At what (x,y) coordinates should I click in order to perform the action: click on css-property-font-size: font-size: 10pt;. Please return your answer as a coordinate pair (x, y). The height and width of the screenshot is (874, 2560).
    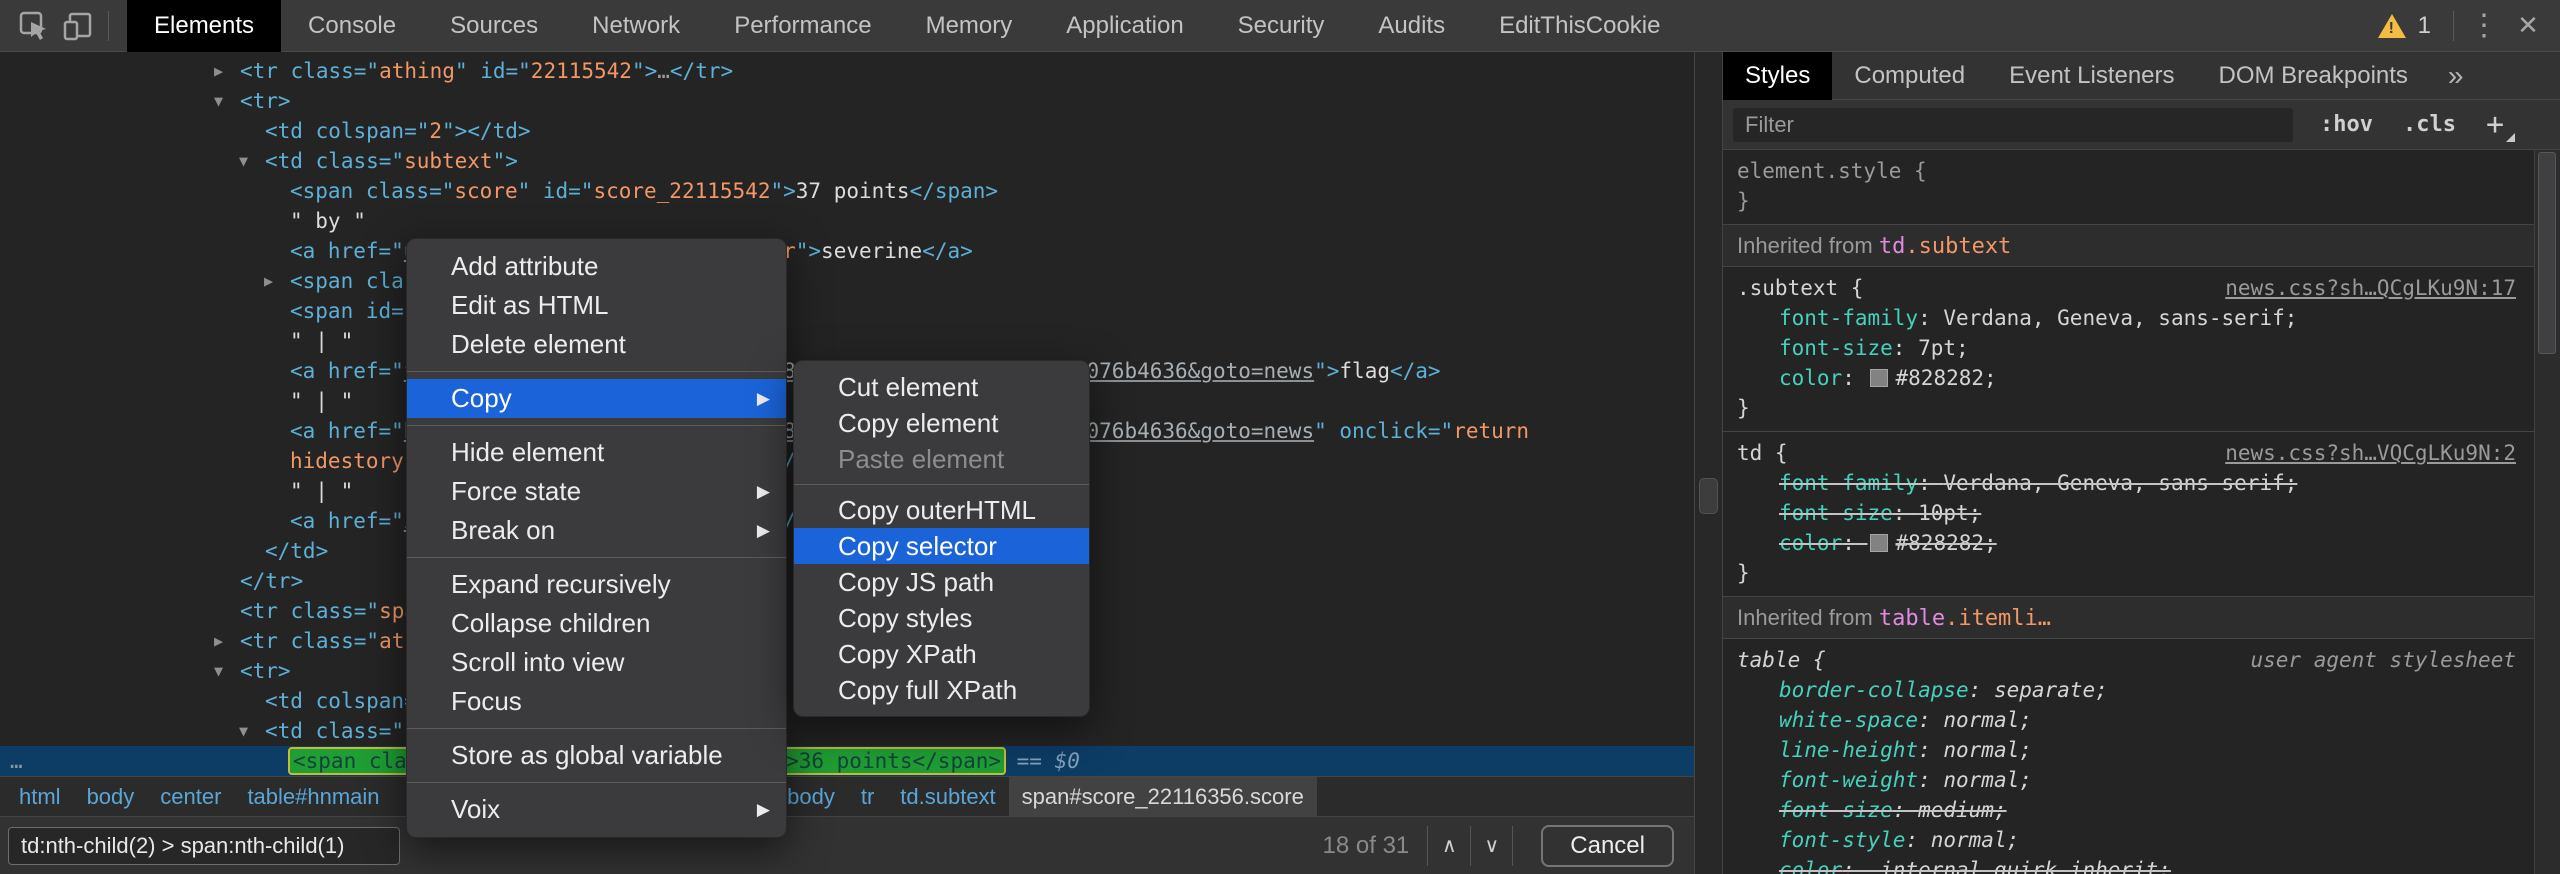
    Looking at the image, I should click on (2128, 513).